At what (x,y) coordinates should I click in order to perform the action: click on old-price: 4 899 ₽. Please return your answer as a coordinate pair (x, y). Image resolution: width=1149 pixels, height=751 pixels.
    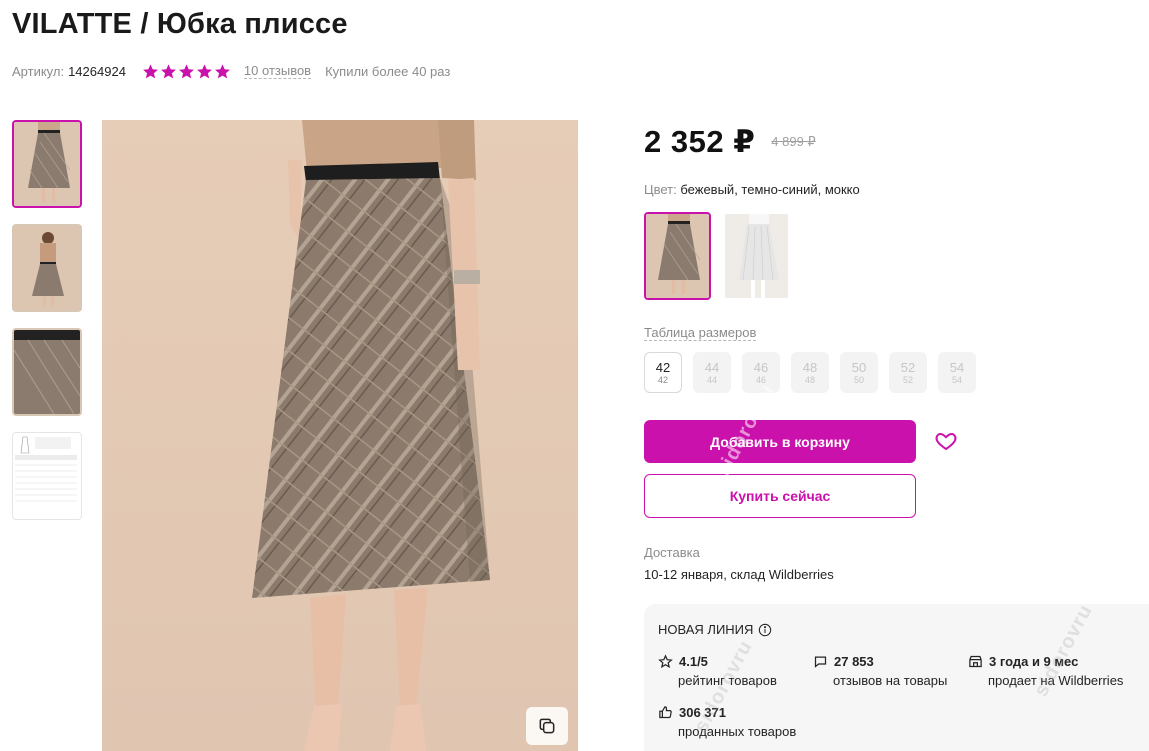
    Looking at the image, I should click on (793, 141).